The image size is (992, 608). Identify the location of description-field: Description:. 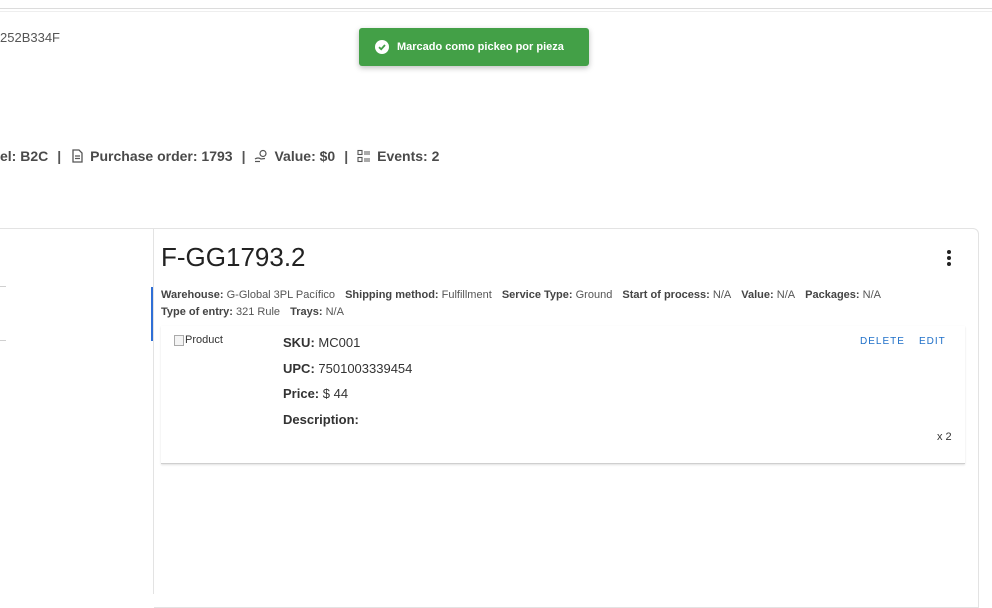
(321, 419).